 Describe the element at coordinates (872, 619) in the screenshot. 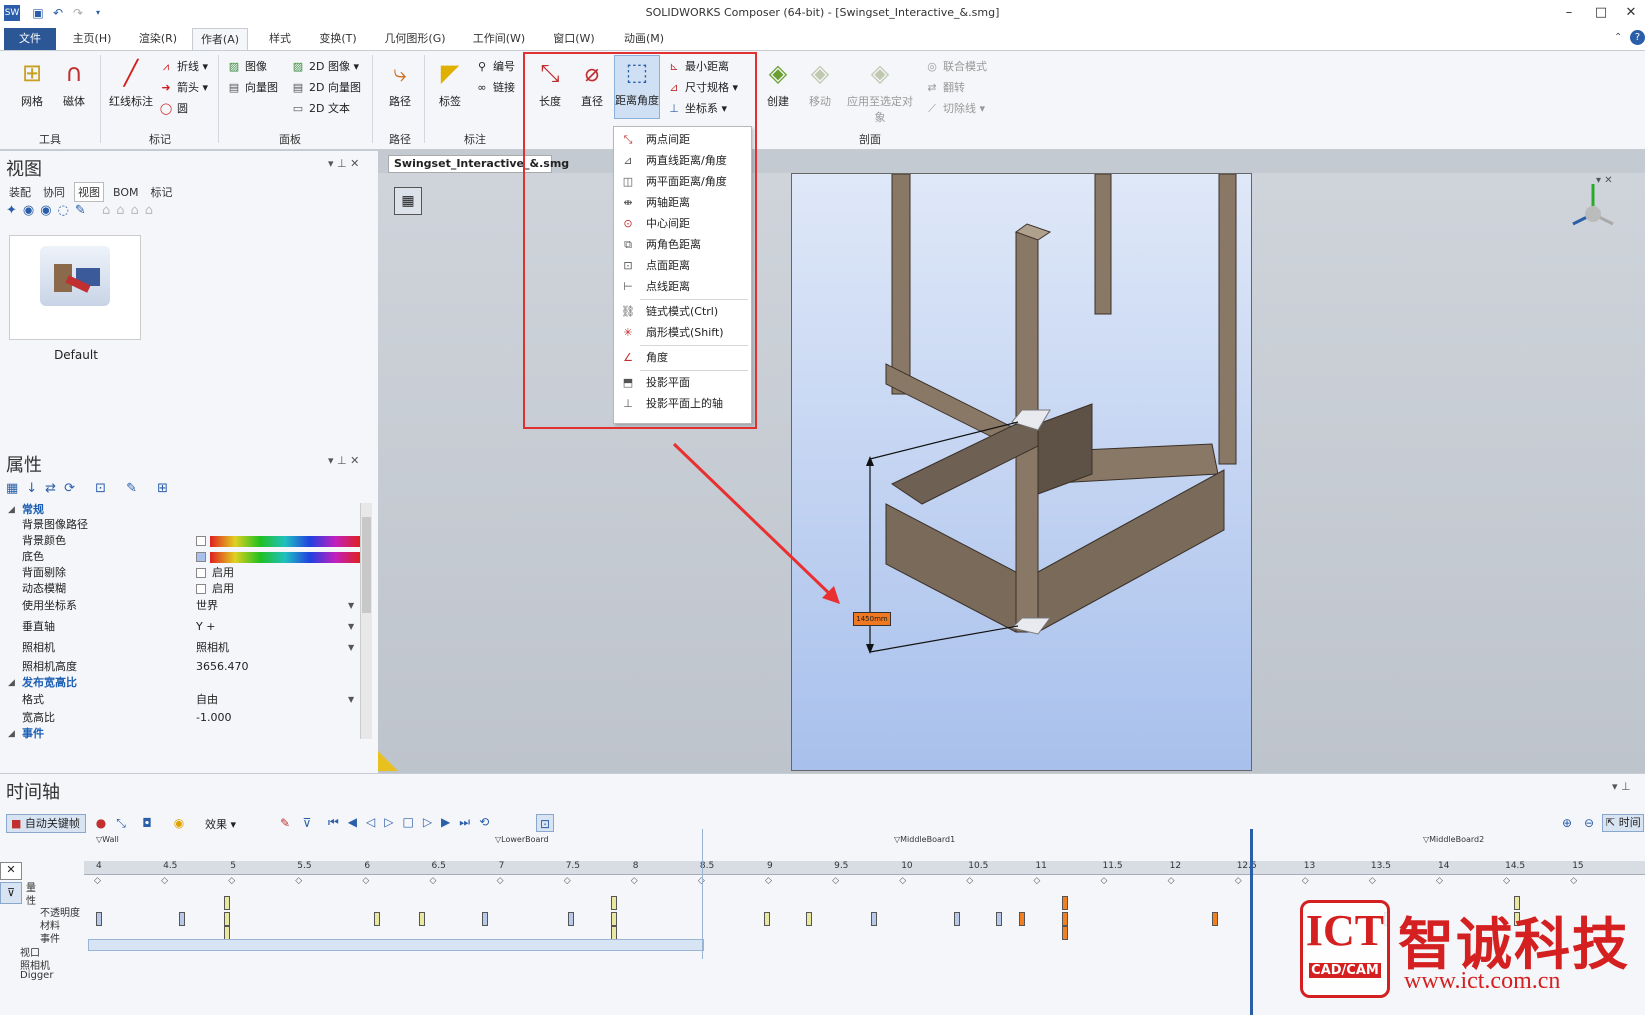

I see `dimension-label: 1450mm` at that location.